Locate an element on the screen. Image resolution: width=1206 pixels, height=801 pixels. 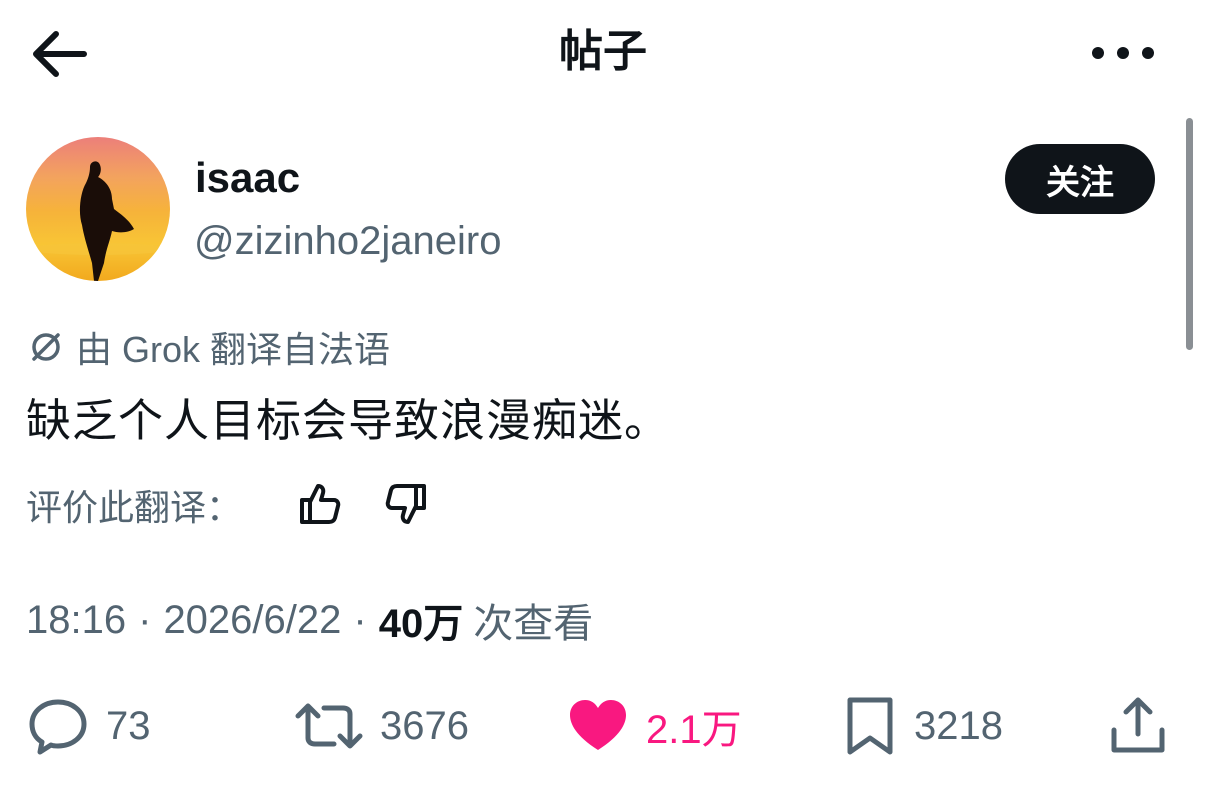
page-title: 帖子 is located at coordinates (603, 51).